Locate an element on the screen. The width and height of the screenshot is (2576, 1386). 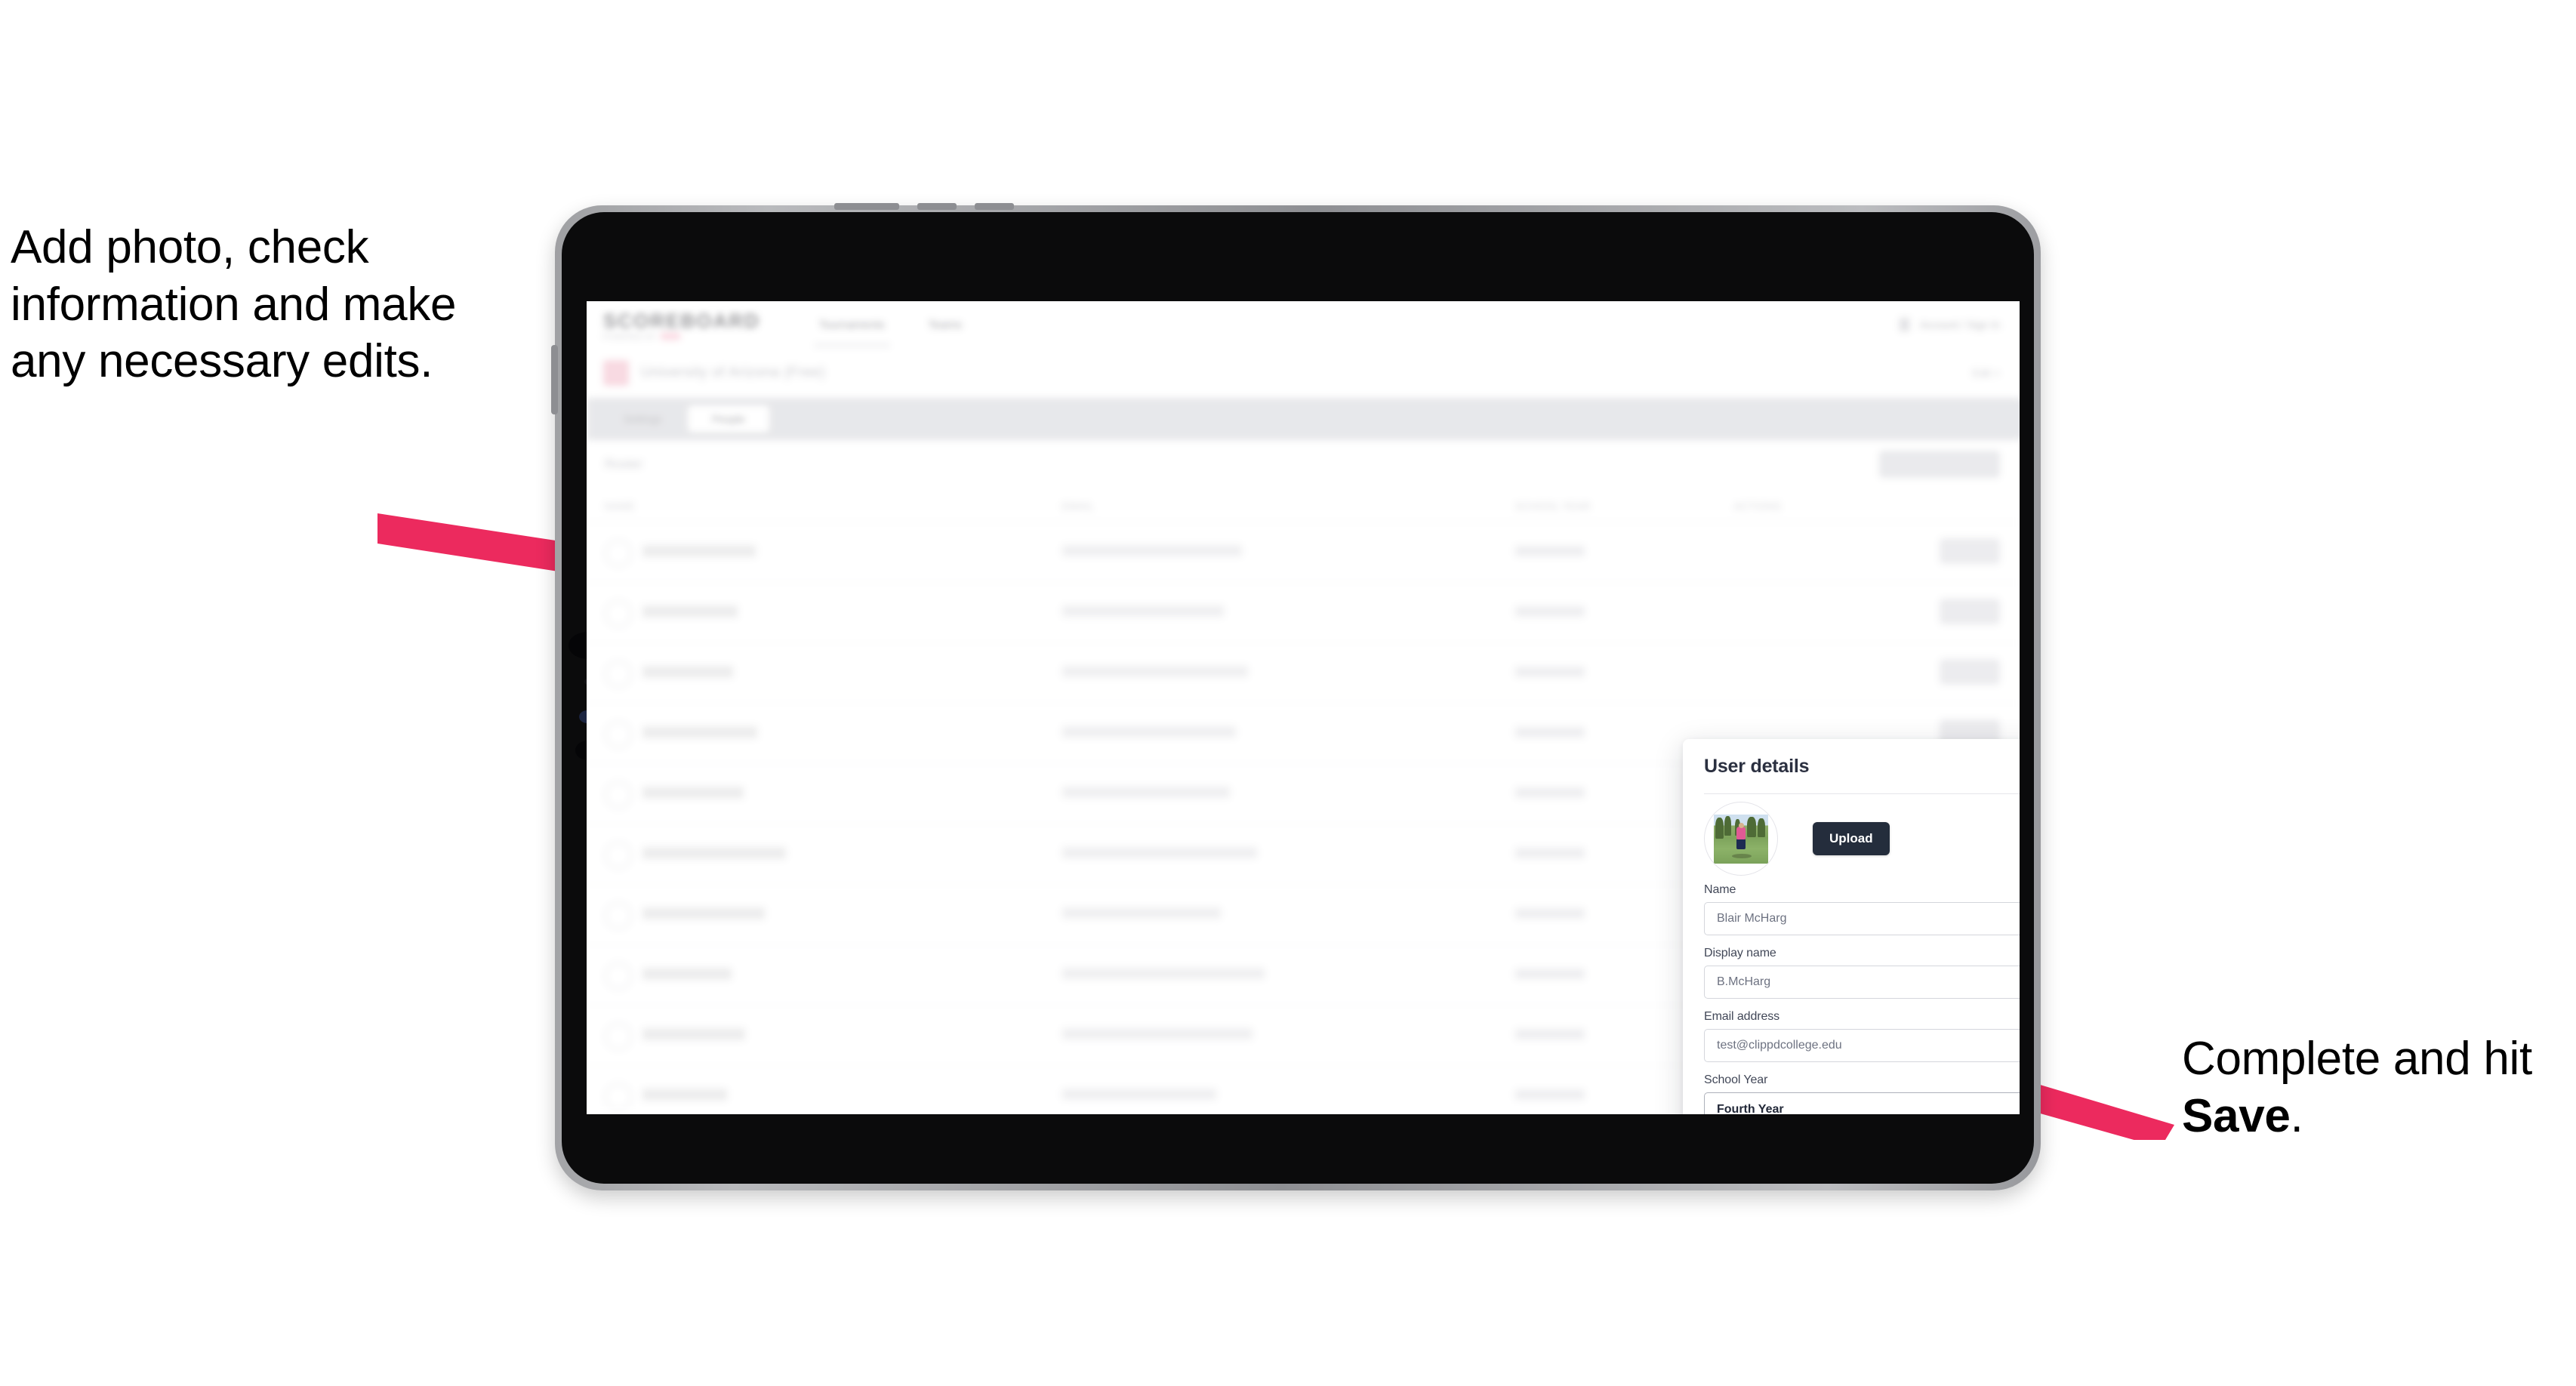
nav-item-teams: Teams is located at coordinates (945, 325).